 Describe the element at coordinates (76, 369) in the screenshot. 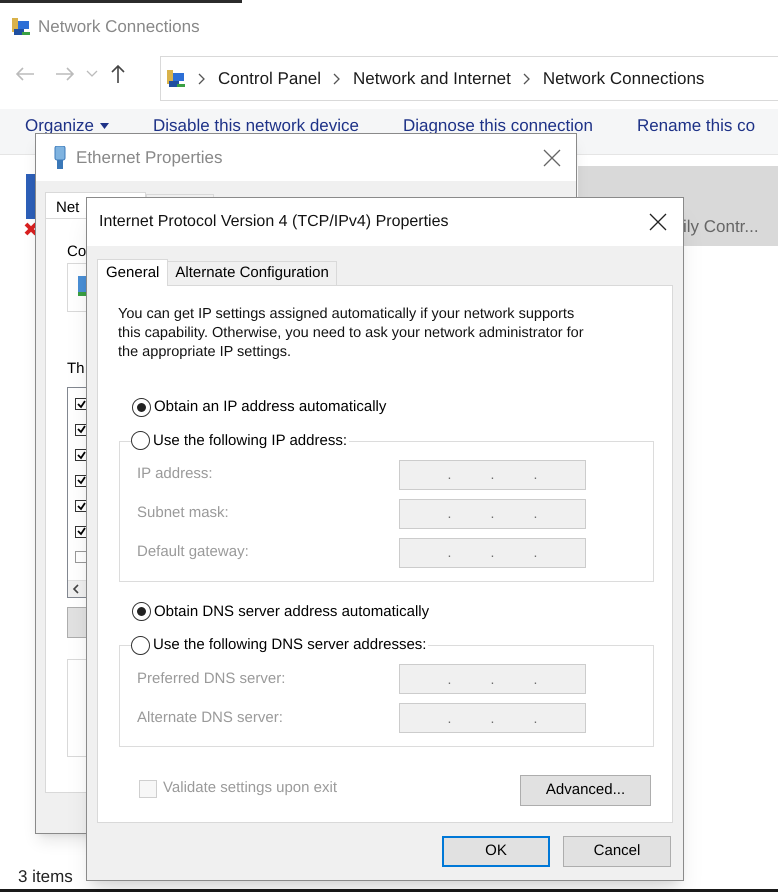

I see `section-label: Th` at that location.